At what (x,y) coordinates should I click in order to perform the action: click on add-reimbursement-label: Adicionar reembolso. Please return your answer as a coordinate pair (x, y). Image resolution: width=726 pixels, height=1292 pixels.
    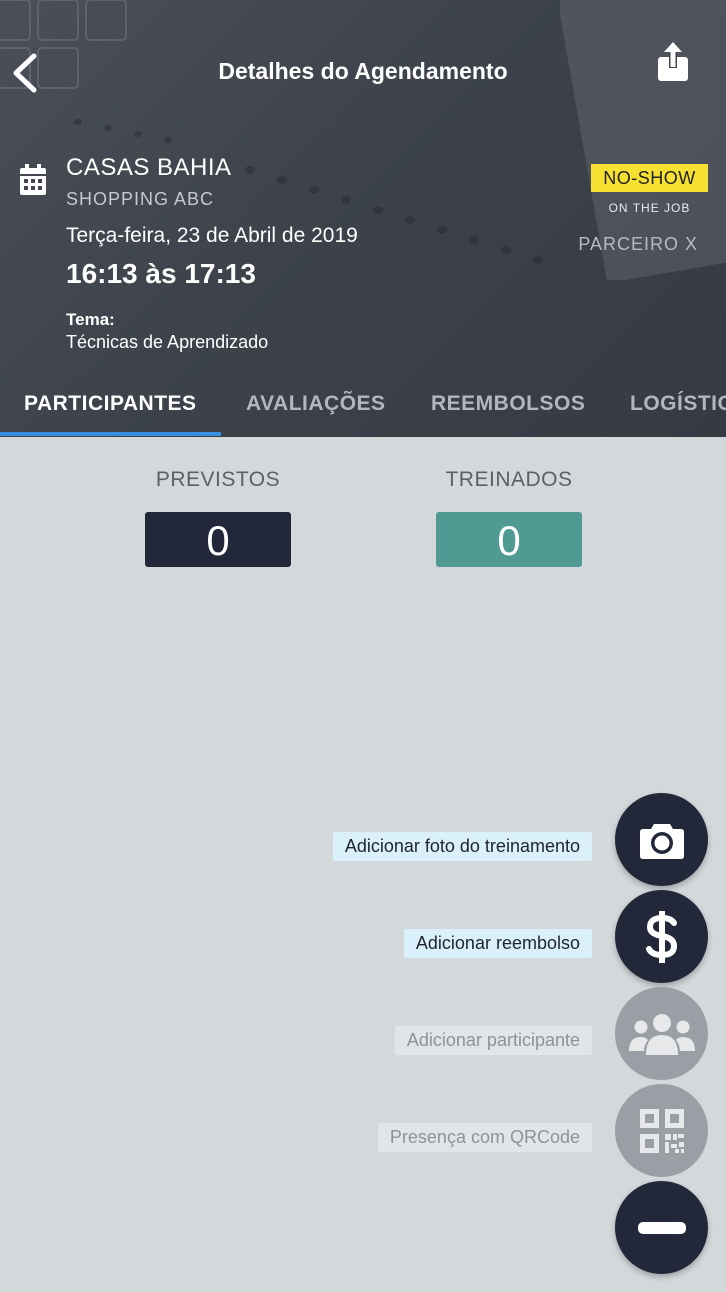
    Looking at the image, I should click on (497, 943).